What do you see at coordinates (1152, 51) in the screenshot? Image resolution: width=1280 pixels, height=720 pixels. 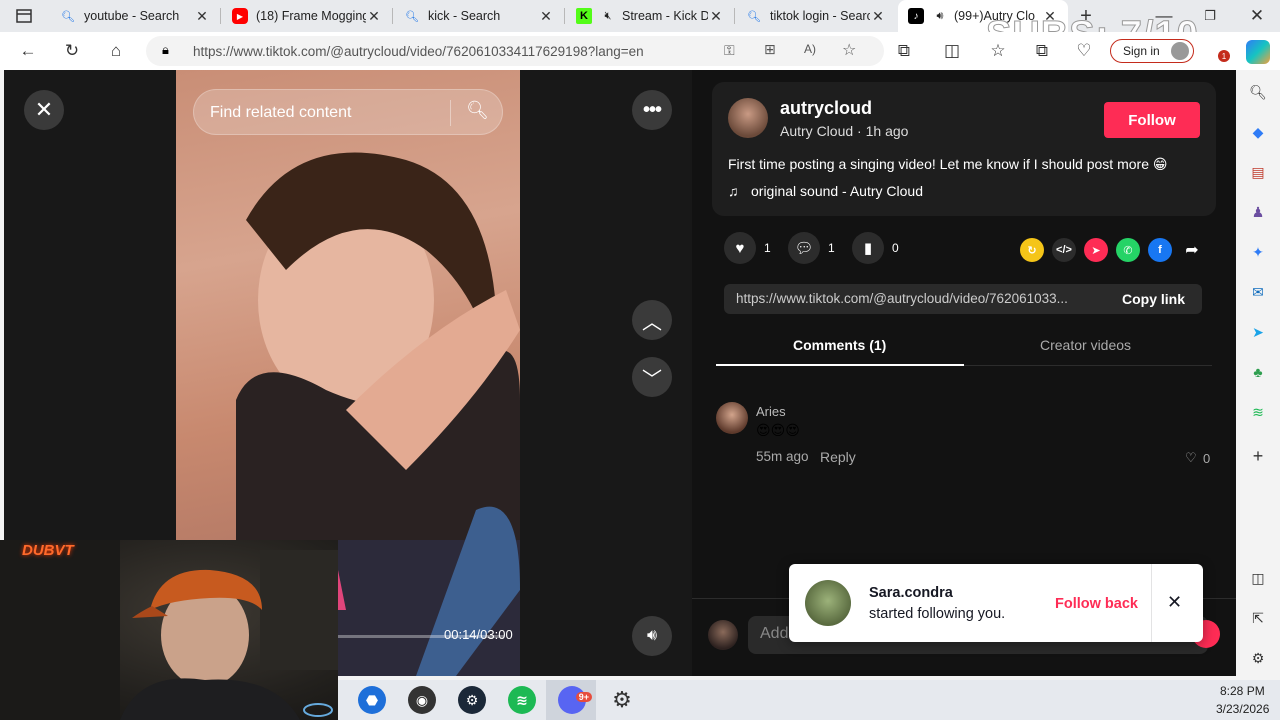 I see `sign-in-button: Sign in` at bounding box center [1152, 51].